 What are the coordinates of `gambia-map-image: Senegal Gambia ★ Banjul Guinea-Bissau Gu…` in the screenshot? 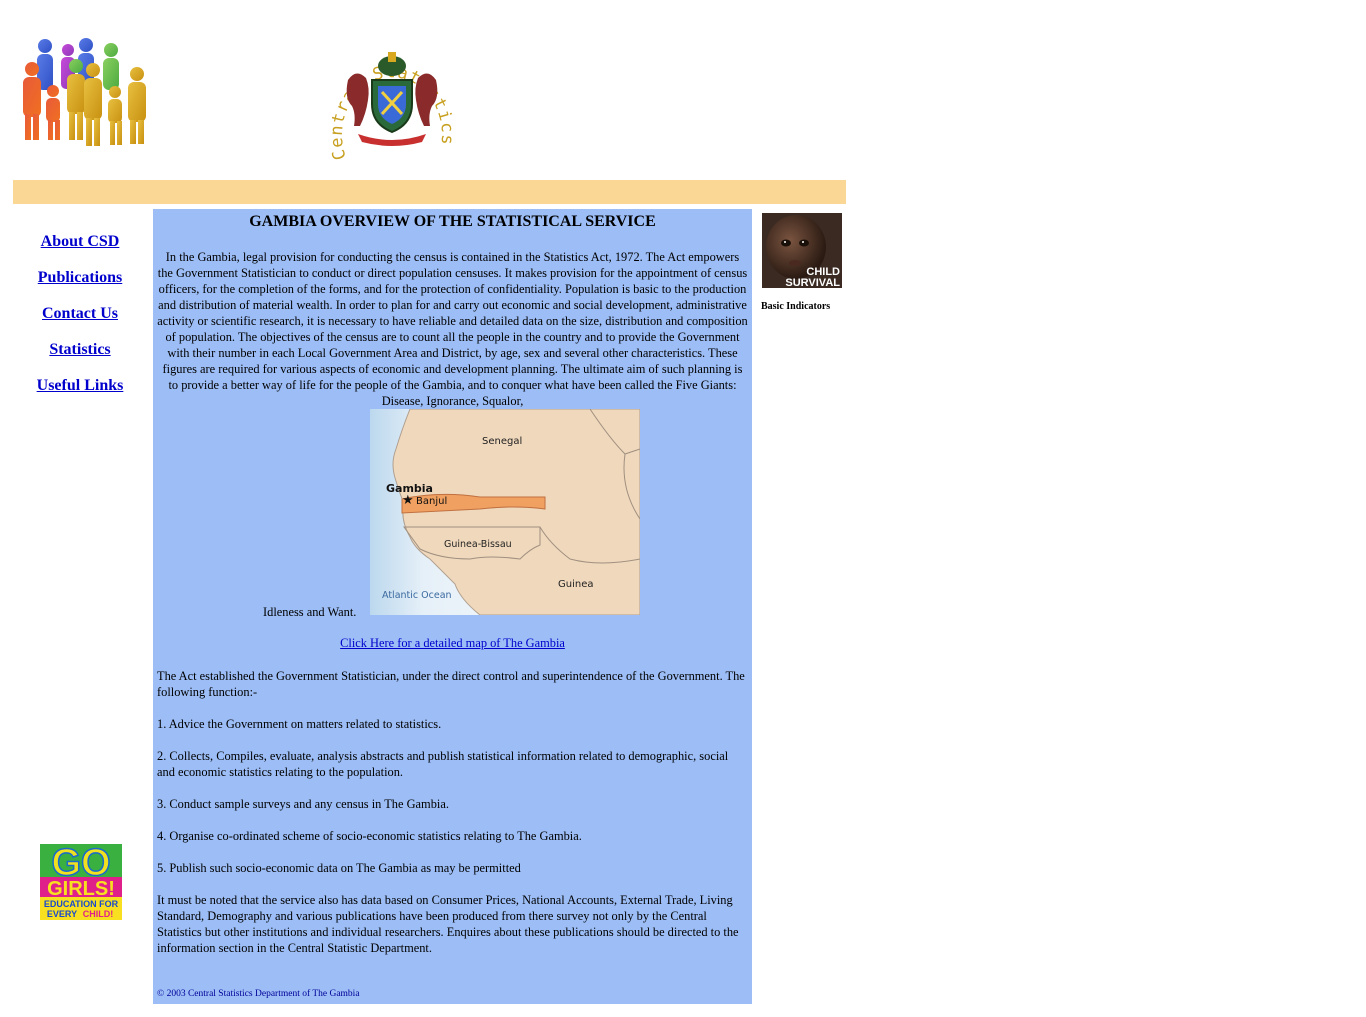 It's located at (505, 512).